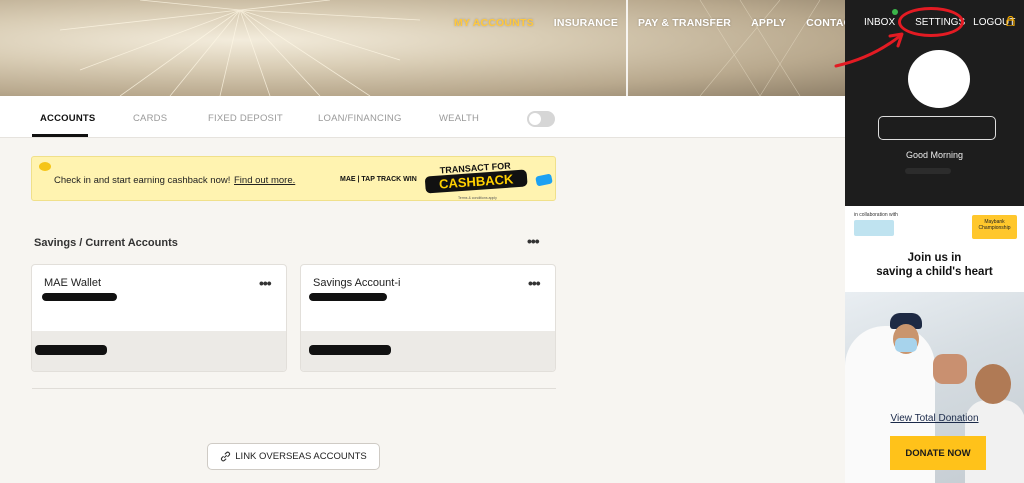  I want to click on tab-cards: CARDS, so click(150, 118).